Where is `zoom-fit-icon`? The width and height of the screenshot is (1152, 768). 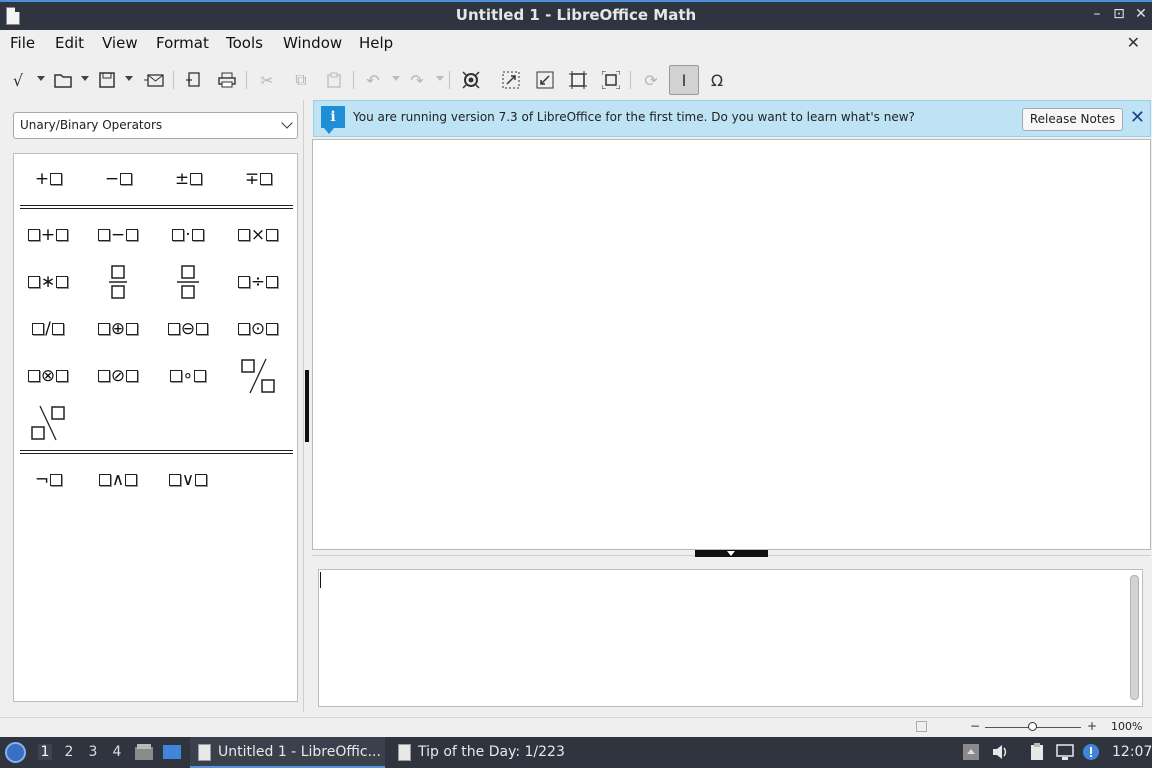 zoom-fit-icon is located at coordinates (611, 80).